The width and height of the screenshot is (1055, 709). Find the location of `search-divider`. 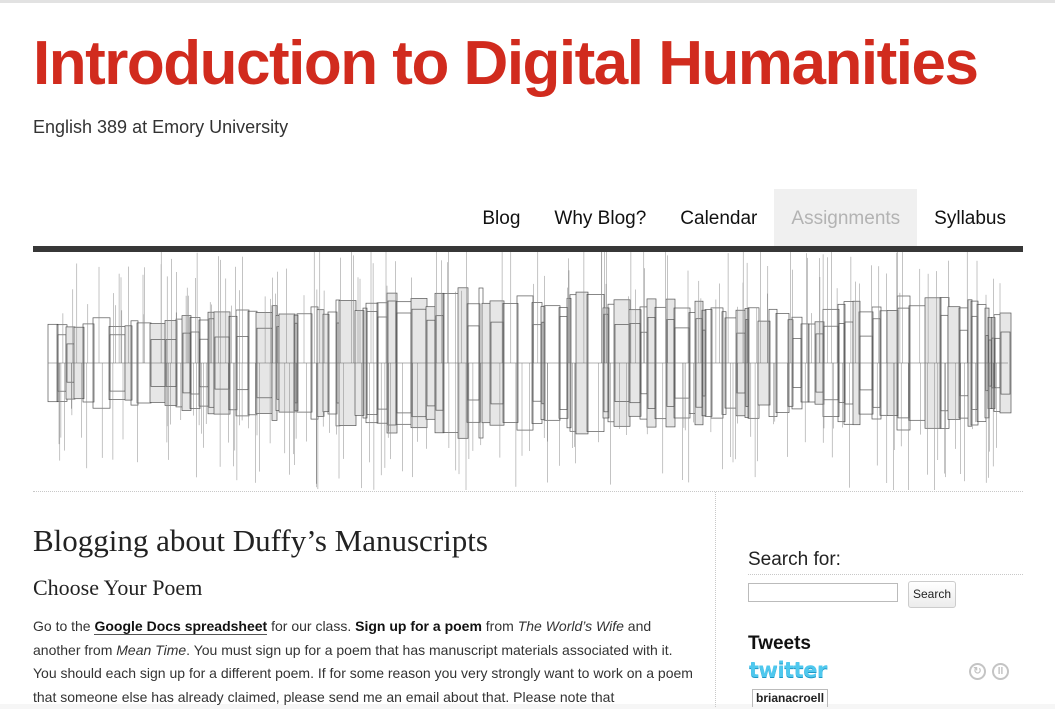

search-divider is located at coordinates (885, 574).